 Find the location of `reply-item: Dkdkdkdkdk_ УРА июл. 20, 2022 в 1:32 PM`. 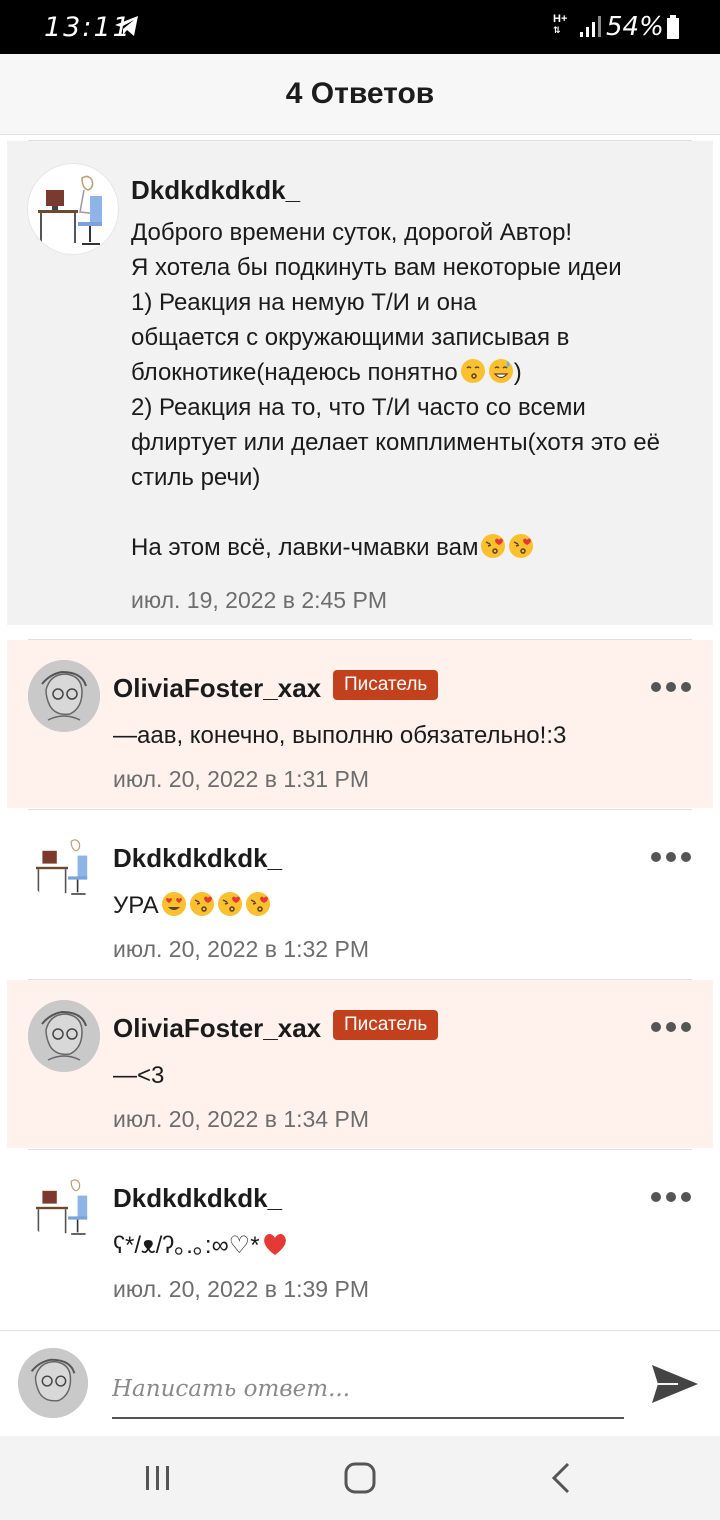

reply-item: Dkdkdkdkdk_ УРА июл. 20, 2022 в 1:32 PM is located at coordinates (360, 894).